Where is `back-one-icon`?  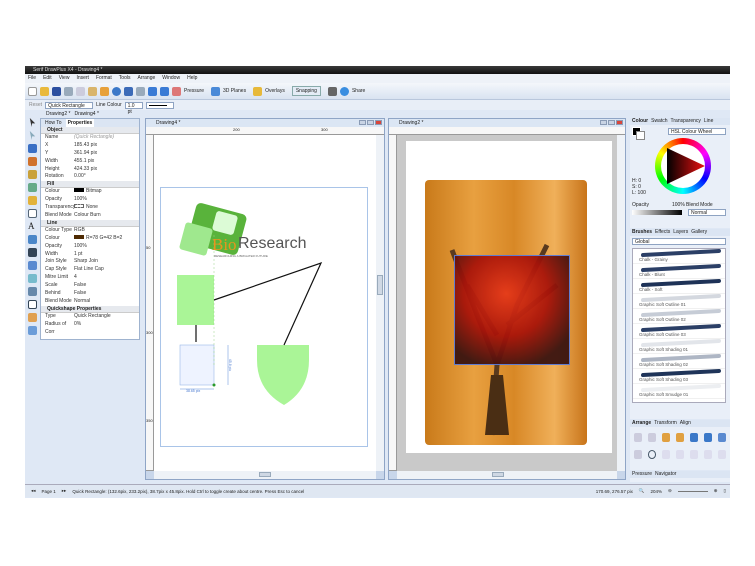 back-one-icon is located at coordinates (680, 437).